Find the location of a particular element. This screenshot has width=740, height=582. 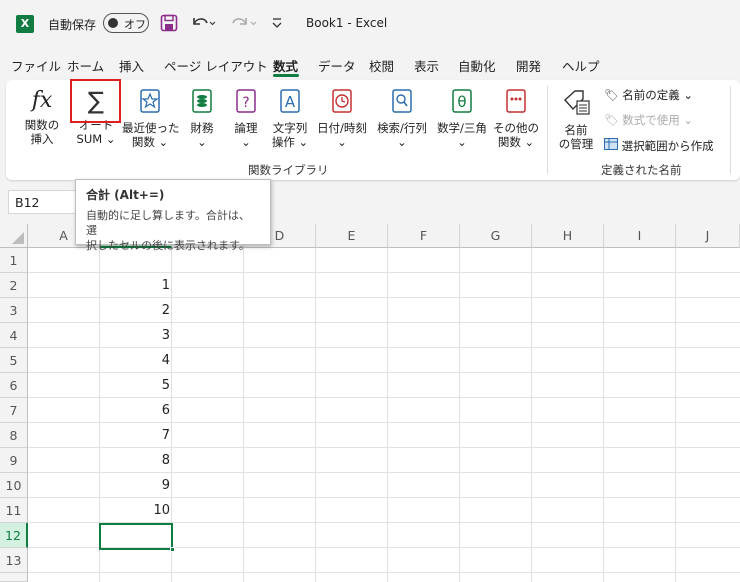

cell-b8: 7 is located at coordinates (135, 435).